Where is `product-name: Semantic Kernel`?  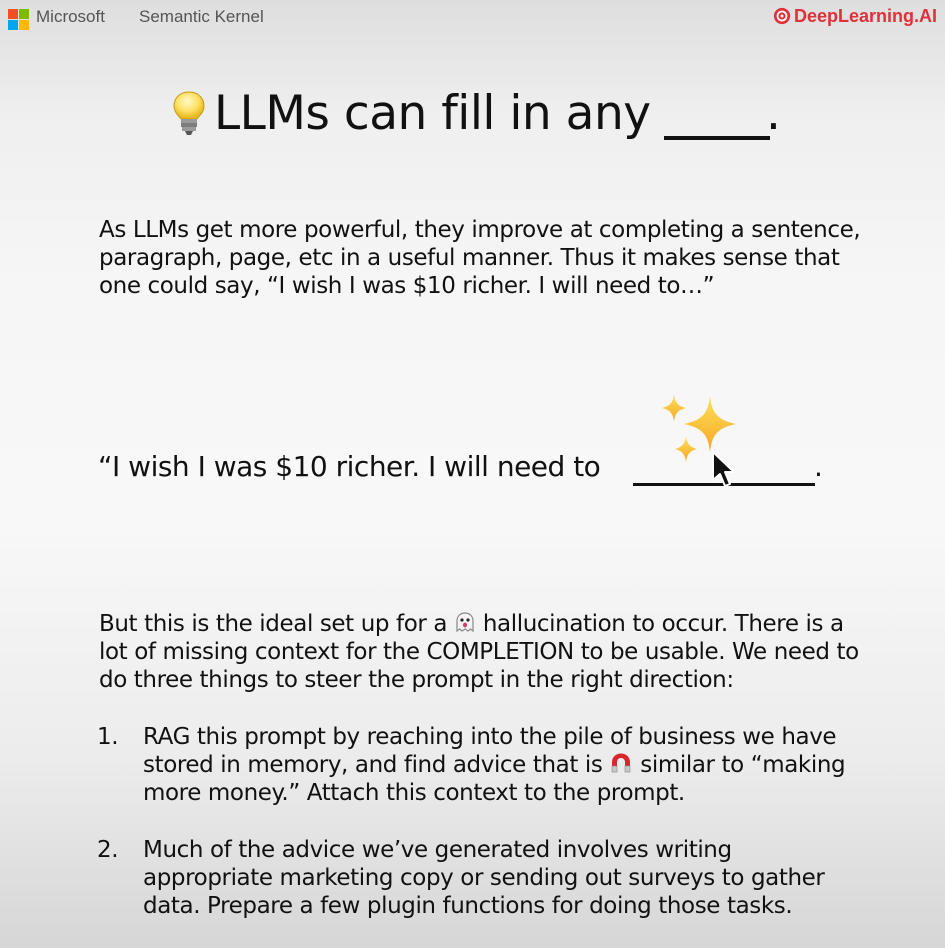 product-name: Semantic Kernel is located at coordinates (201, 16).